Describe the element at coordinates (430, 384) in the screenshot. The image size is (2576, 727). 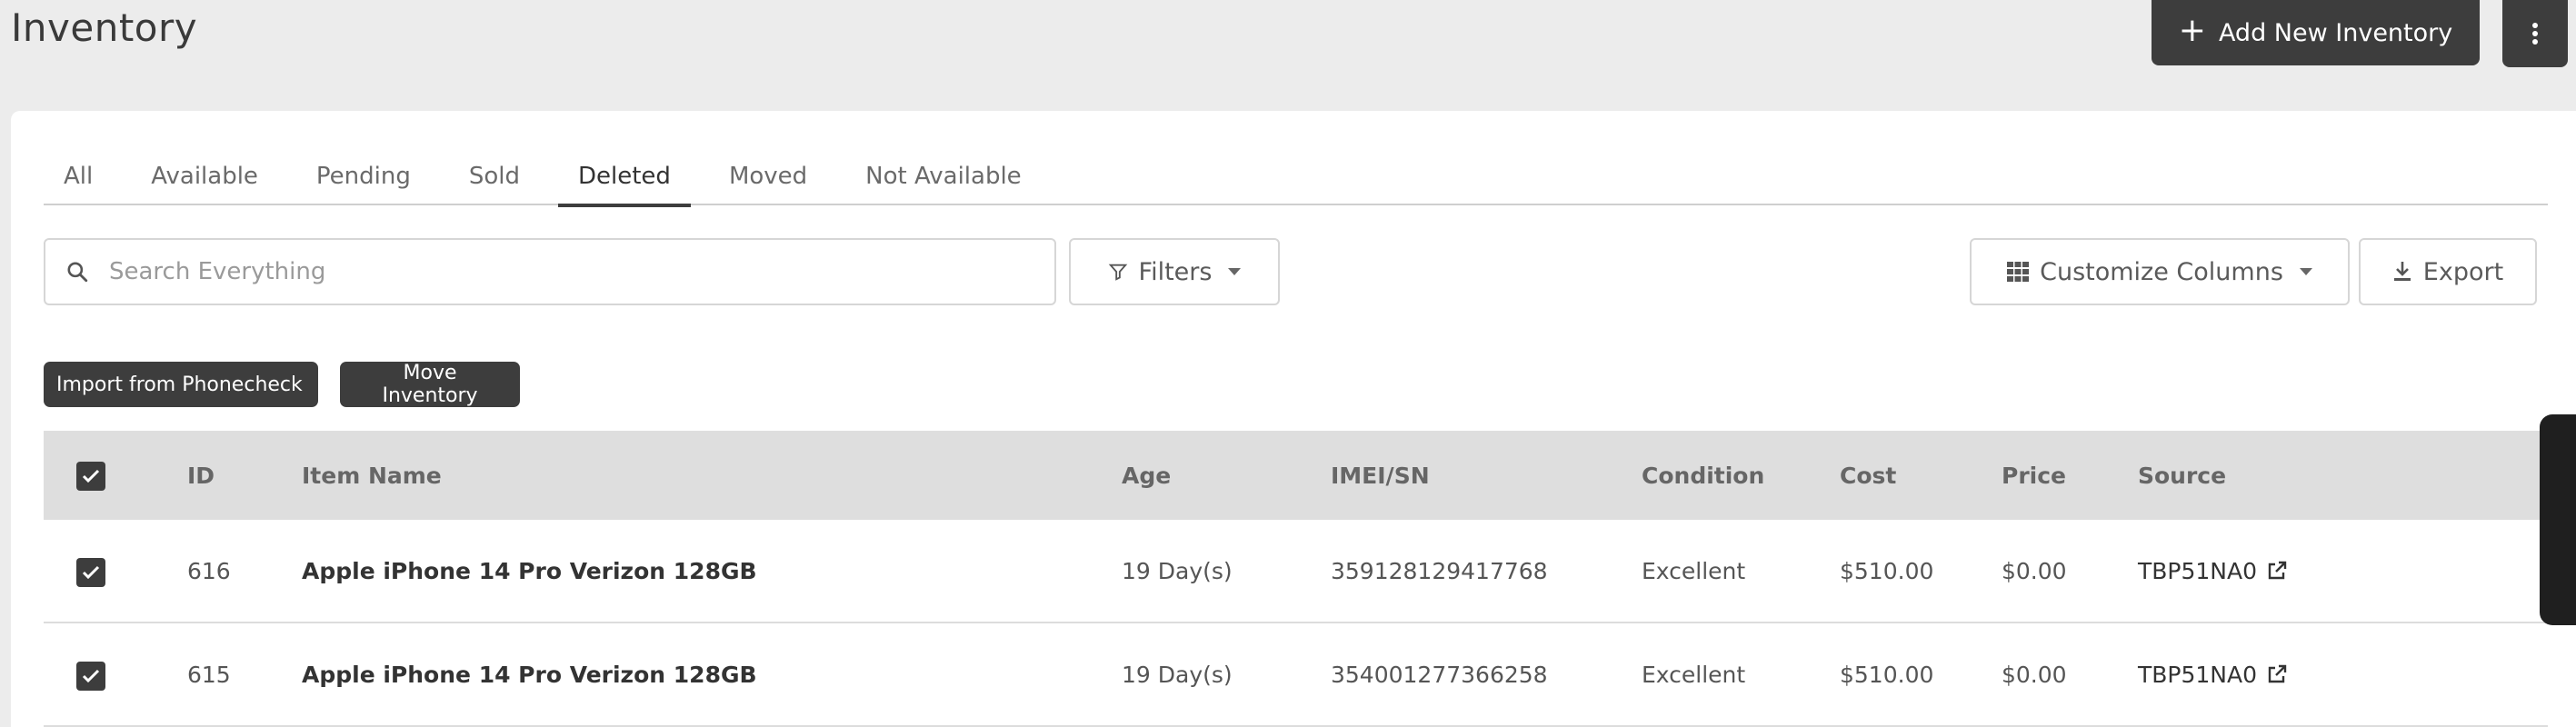
I see `move-inventory-button: Move Inventory` at that location.